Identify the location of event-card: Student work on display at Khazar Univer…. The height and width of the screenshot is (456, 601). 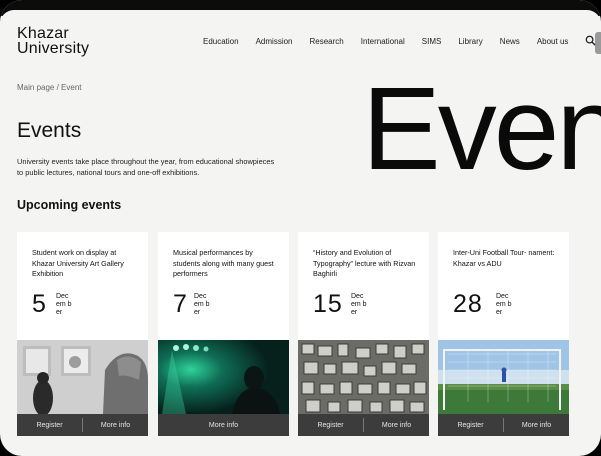
(82, 334).